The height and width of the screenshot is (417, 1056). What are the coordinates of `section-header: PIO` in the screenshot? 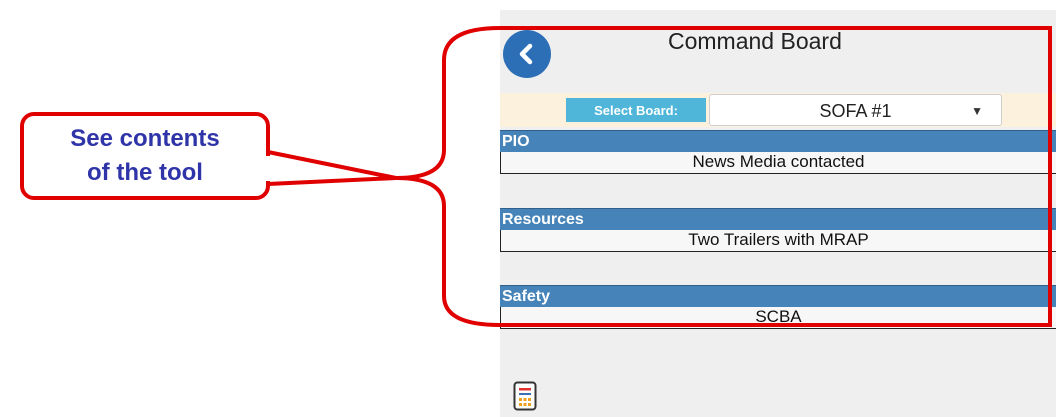 It's located at (778, 141).